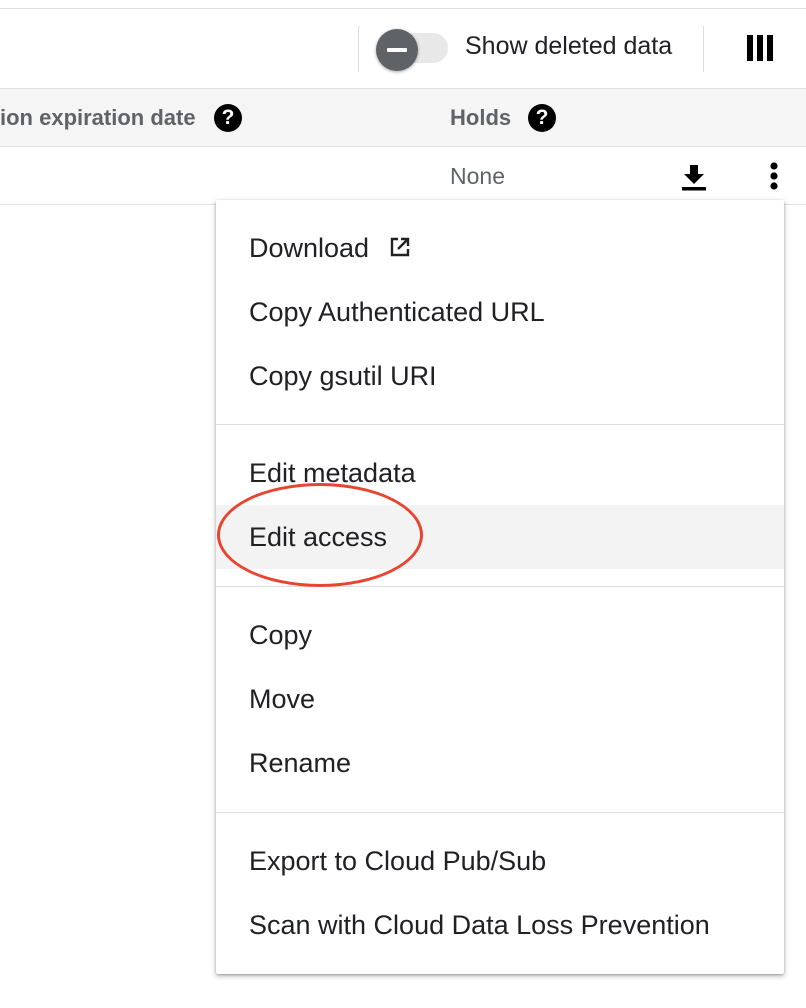 The image size is (806, 1008). I want to click on show-deleted-label: Show deleted data, so click(568, 46).